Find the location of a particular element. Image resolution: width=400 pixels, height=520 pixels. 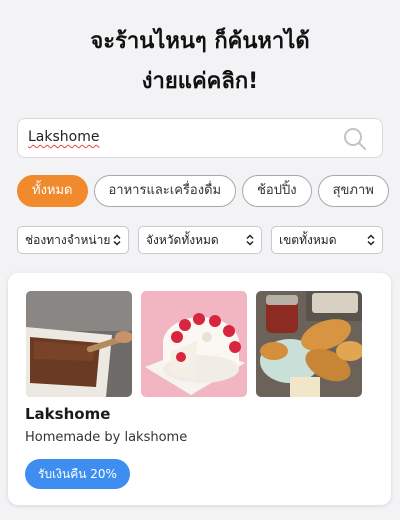

store-photo-croissants is located at coordinates (309, 344).